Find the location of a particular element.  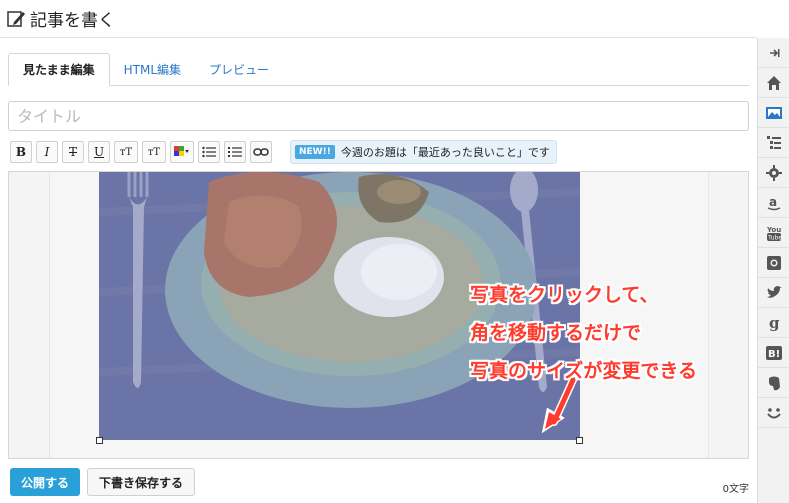

sidebar-item-youtube: You Tube is located at coordinates (773, 233).